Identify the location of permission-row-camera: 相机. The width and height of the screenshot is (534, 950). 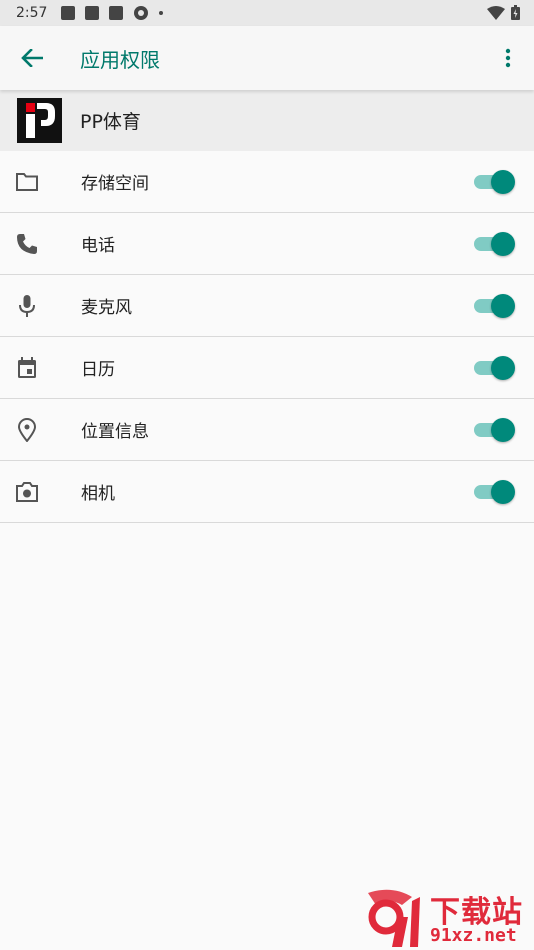
(267, 492).